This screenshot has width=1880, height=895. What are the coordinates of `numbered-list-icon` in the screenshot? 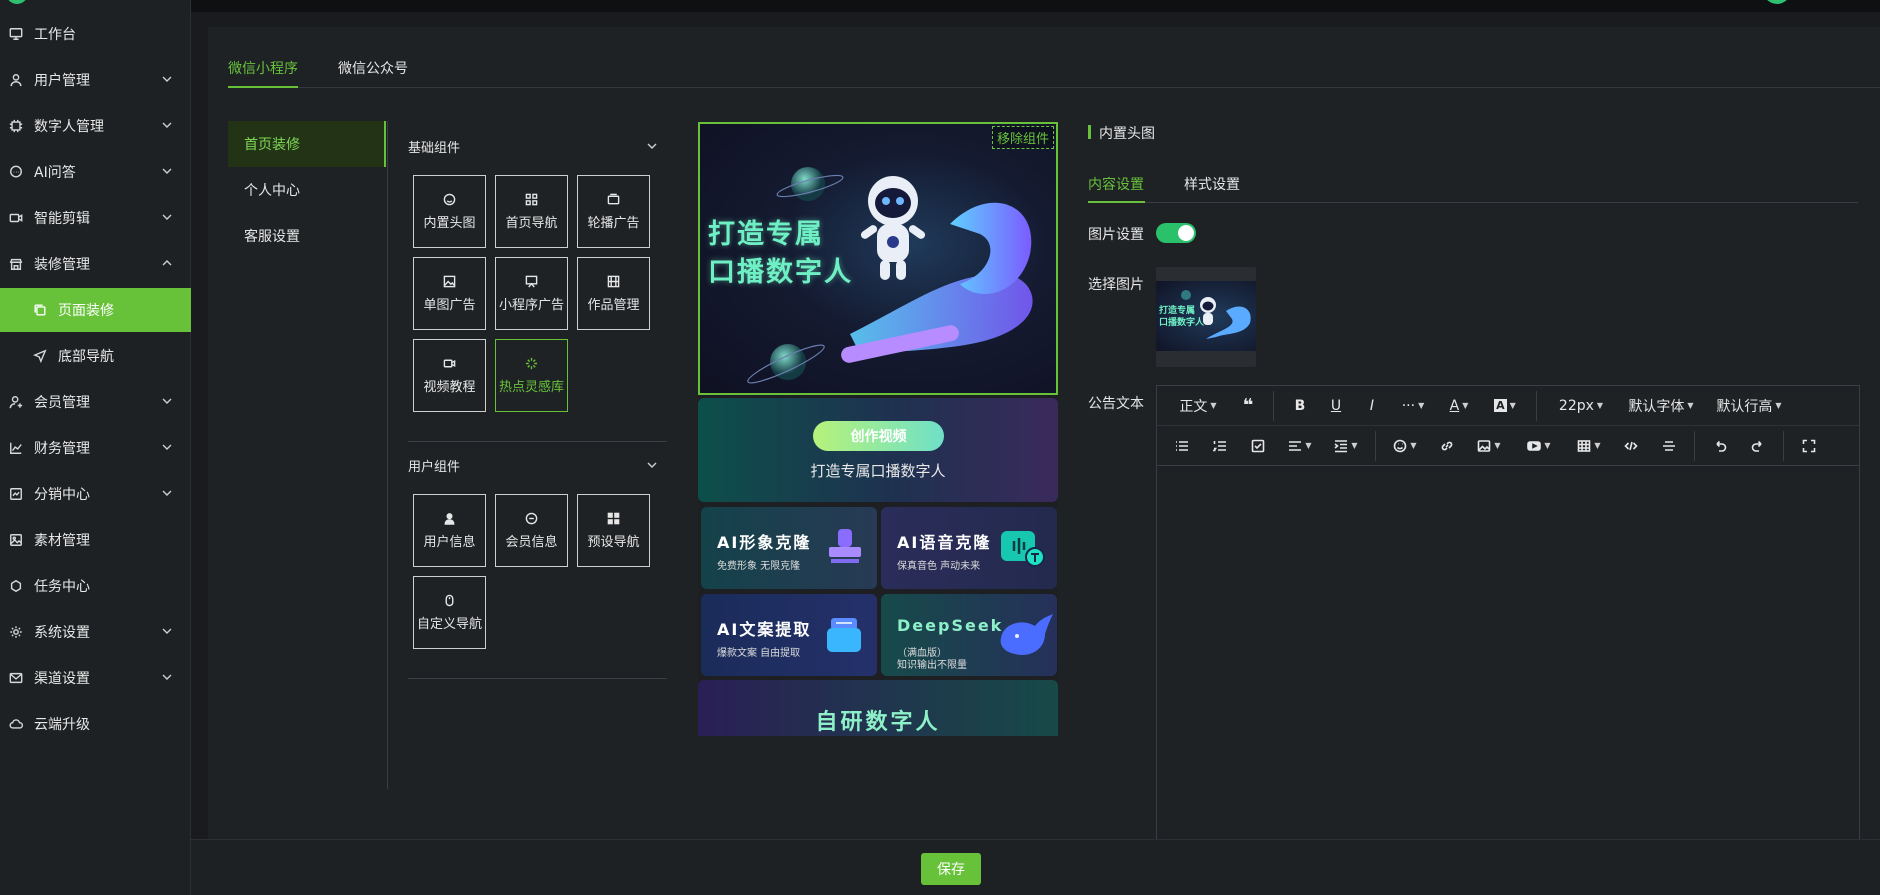 It's located at (1219, 445).